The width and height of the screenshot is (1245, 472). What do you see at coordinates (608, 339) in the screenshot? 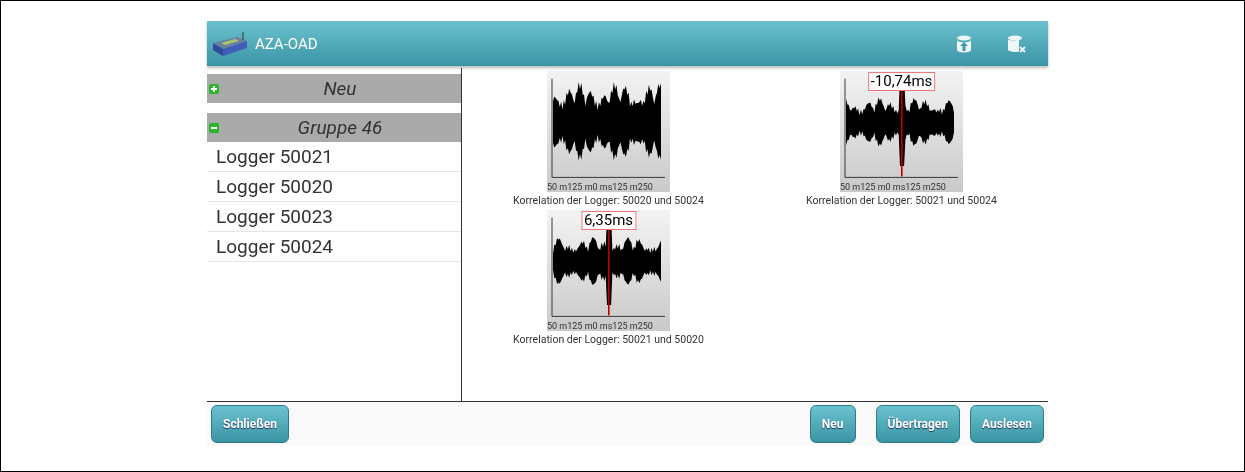
I see `plot-caption: Korrelation der Logger: 50021 und 50020` at bounding box center [608, 339].